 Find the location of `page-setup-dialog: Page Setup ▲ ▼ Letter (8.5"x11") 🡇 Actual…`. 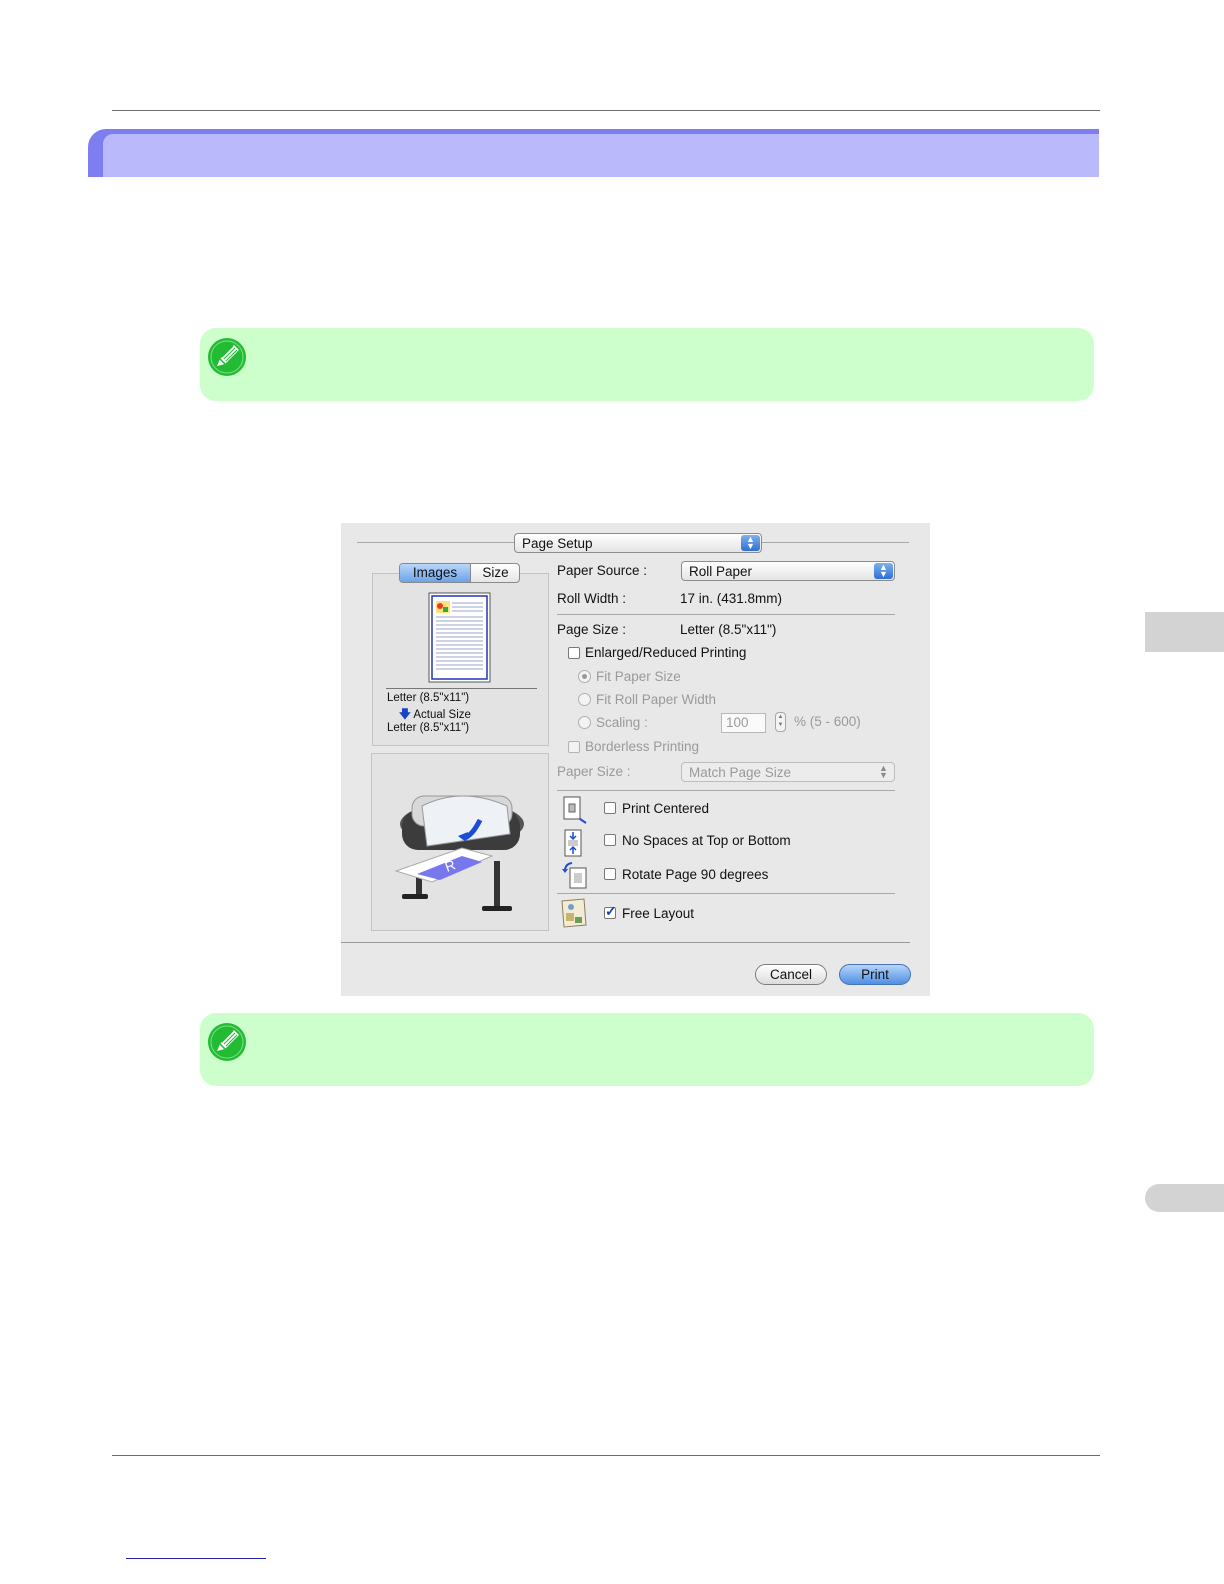

page-setup-dialog: Page Setup ▲ ▼ Letter (8.5"x11") 🡇 Actual… is located at coordinates (635, 759).